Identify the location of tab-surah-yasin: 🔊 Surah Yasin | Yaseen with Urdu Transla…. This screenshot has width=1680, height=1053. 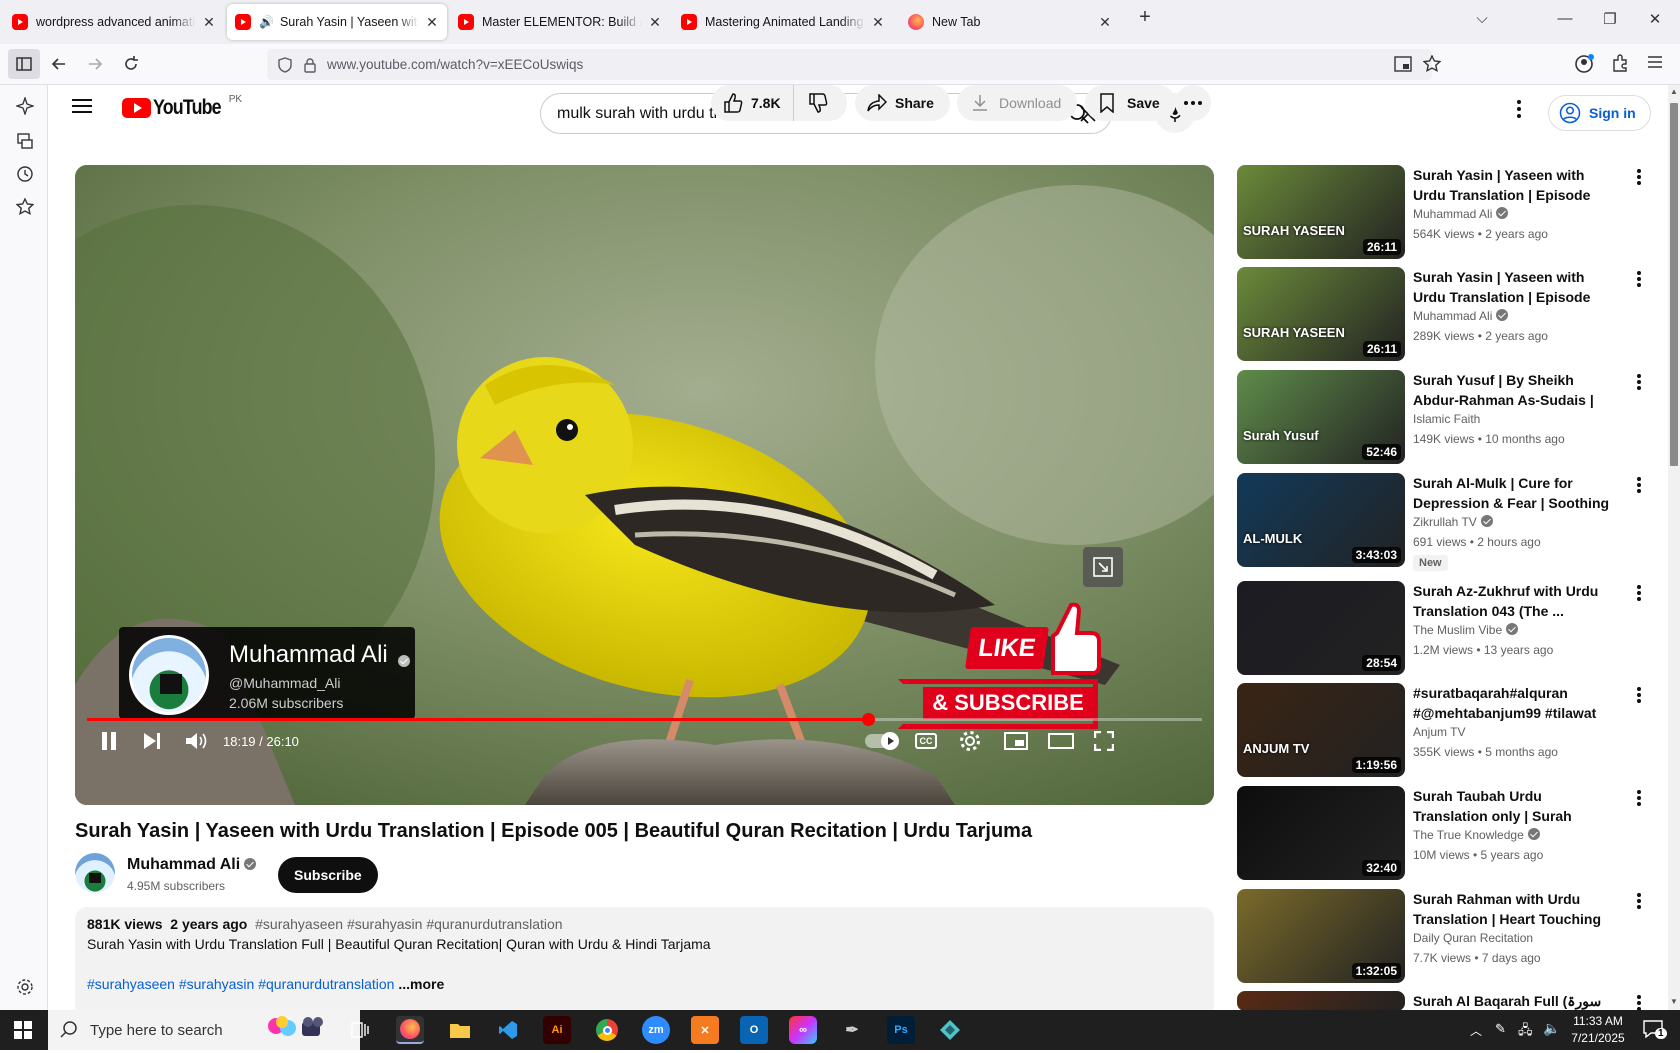
(337, 22).